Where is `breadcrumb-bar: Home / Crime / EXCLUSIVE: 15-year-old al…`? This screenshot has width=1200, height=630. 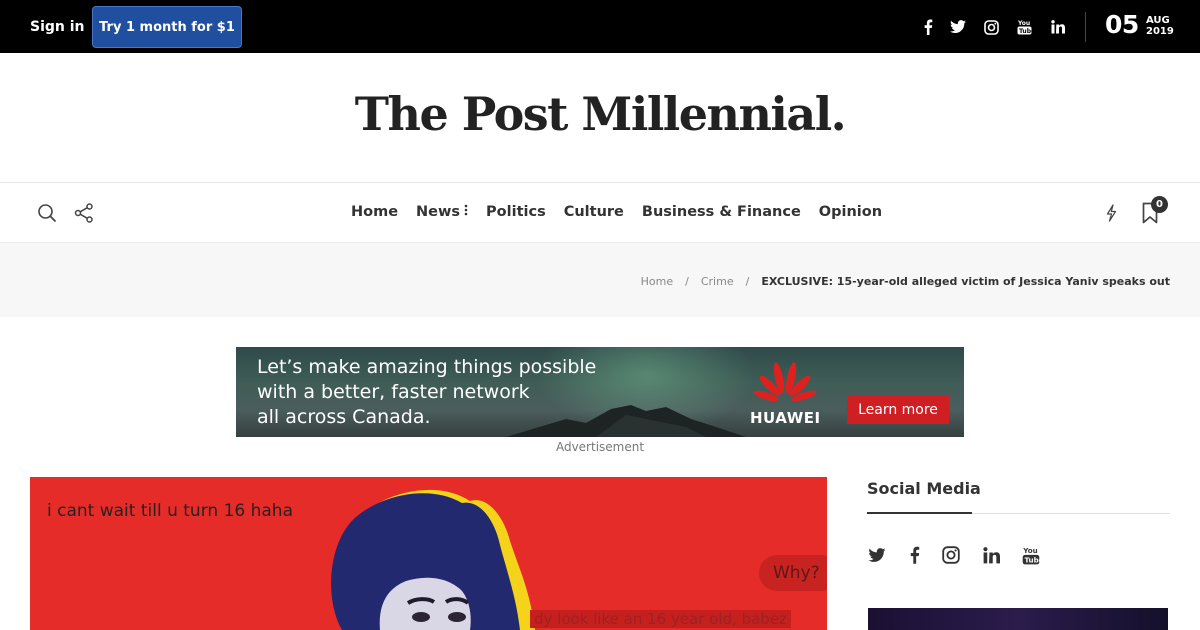 breadcrumb-bar: Home / Crime / EXCLUSIVE: 15-year-old al… is located at coordinates (600, 280).